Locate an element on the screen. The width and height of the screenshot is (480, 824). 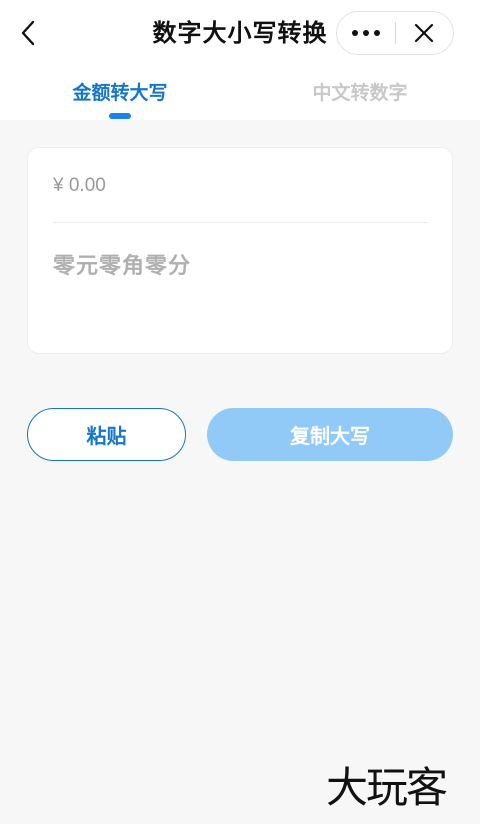
tab-chinese-to-number: 中文转数字 is located at coordinates (360, 91).